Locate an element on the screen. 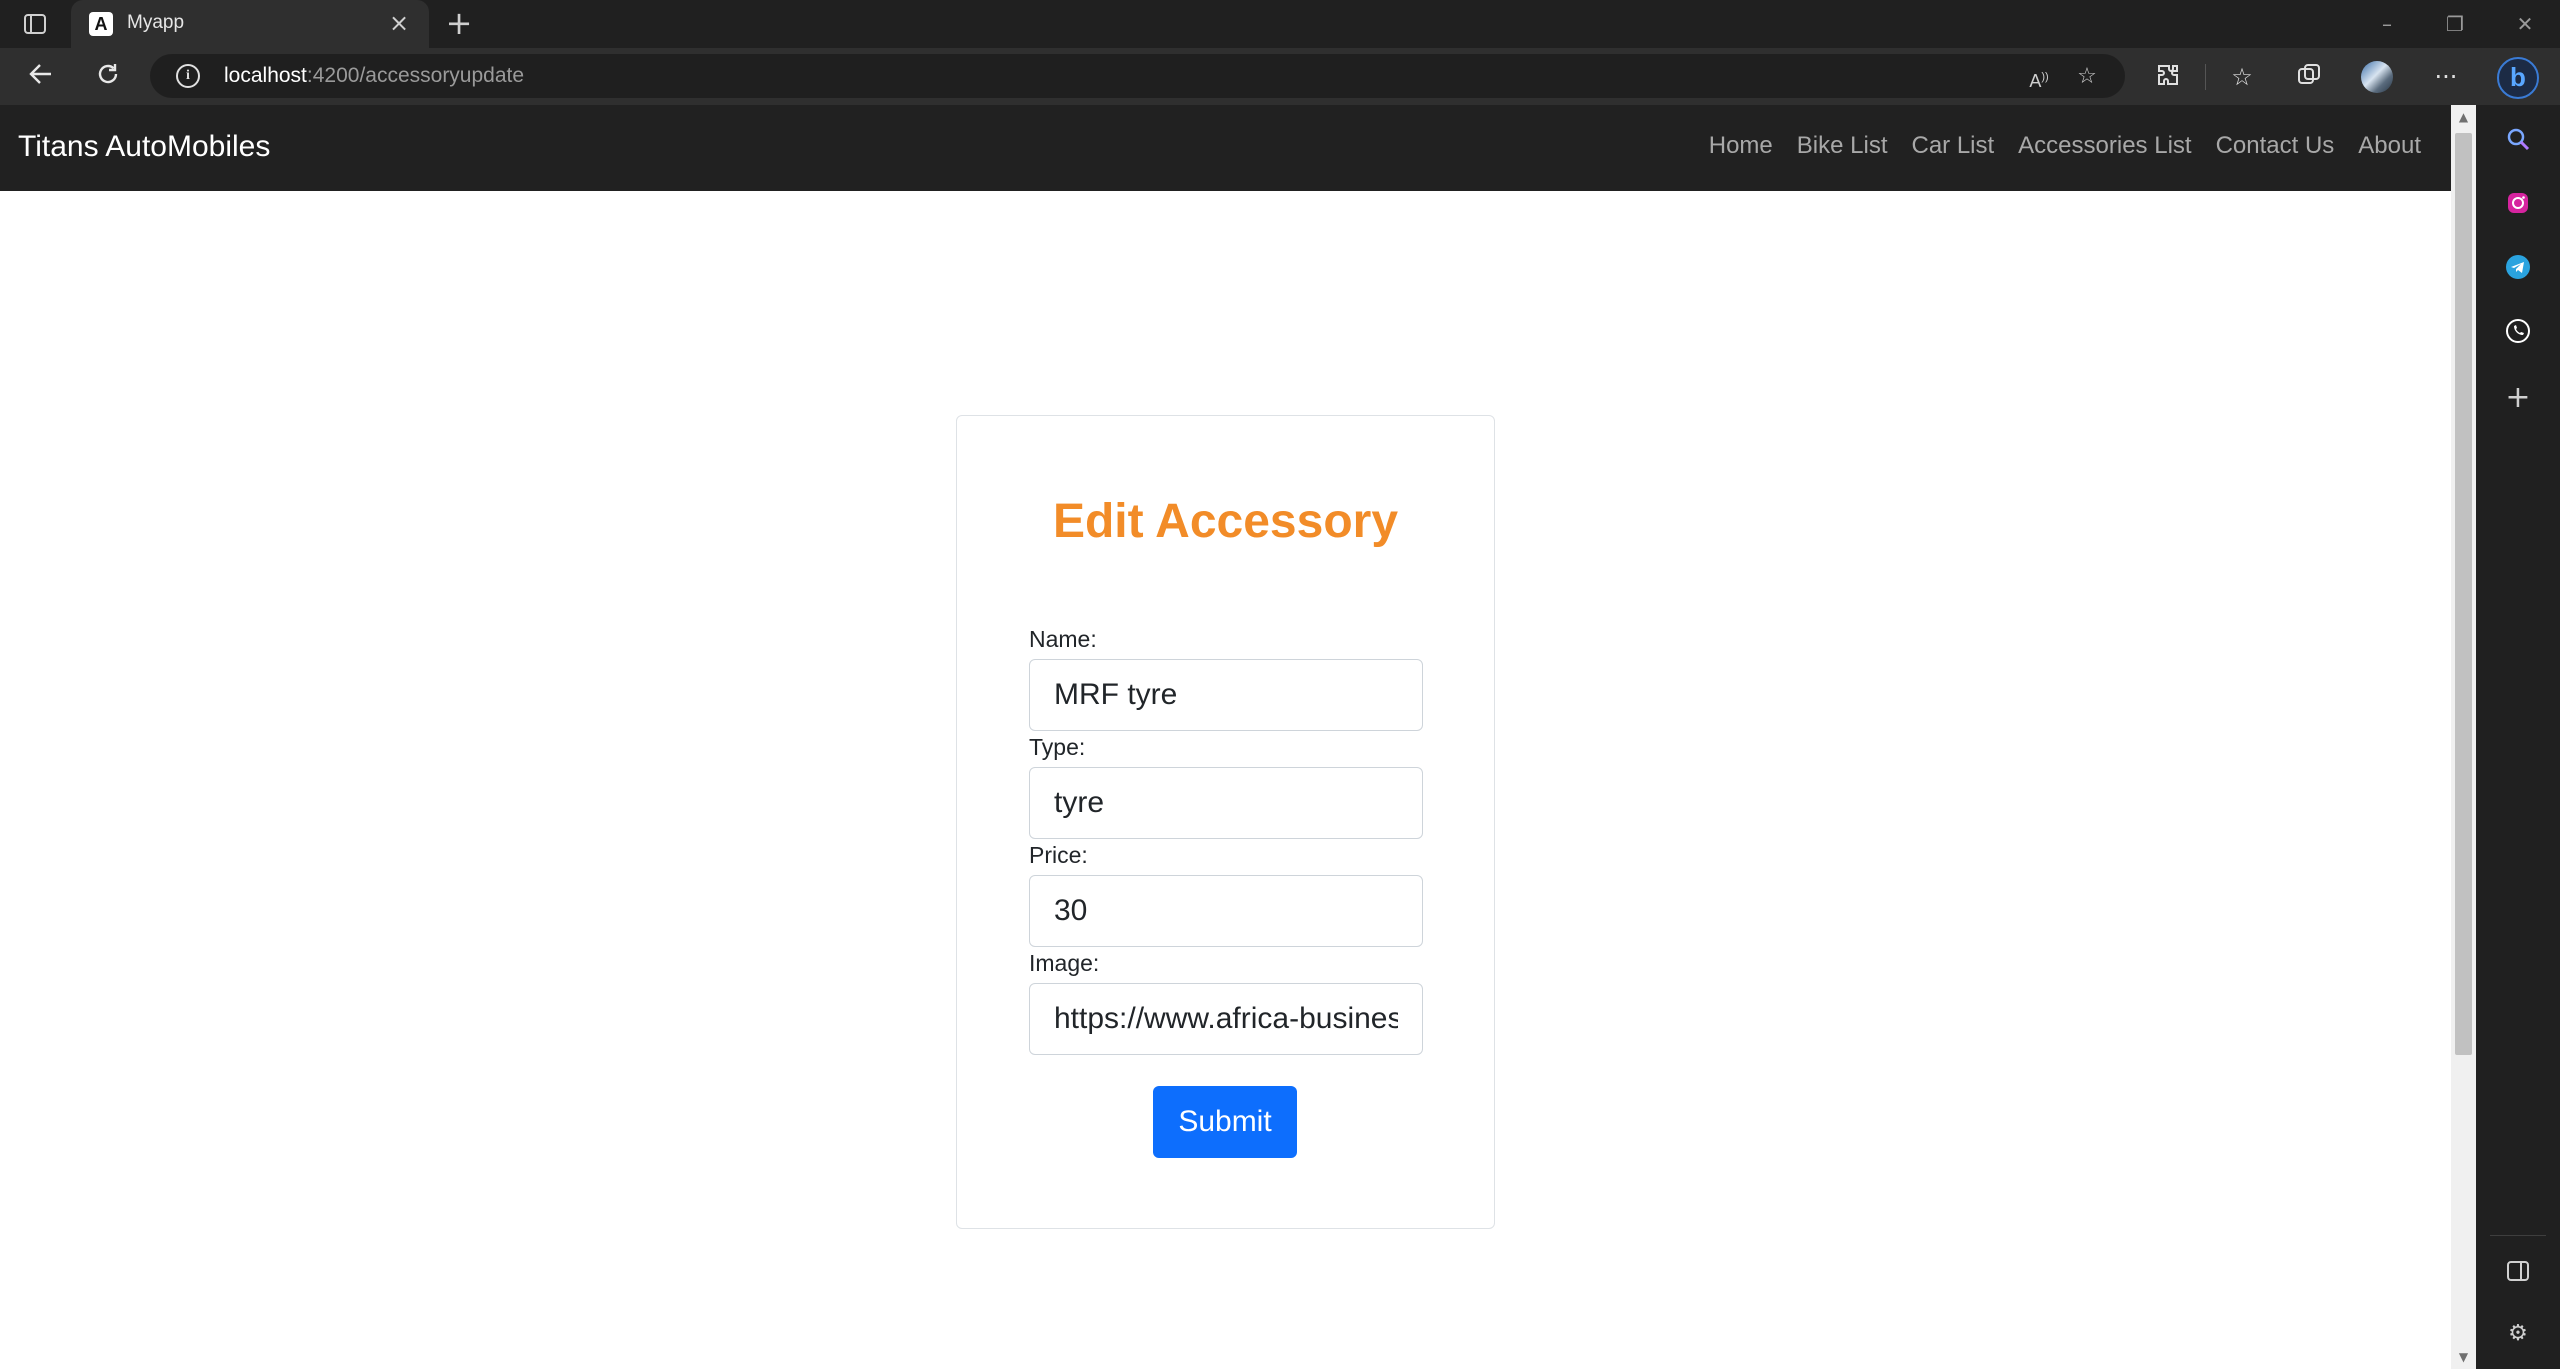 This screenshot has width=2560, height=1369. more-options-icon: ··· is located at coordinates (2446, 77).